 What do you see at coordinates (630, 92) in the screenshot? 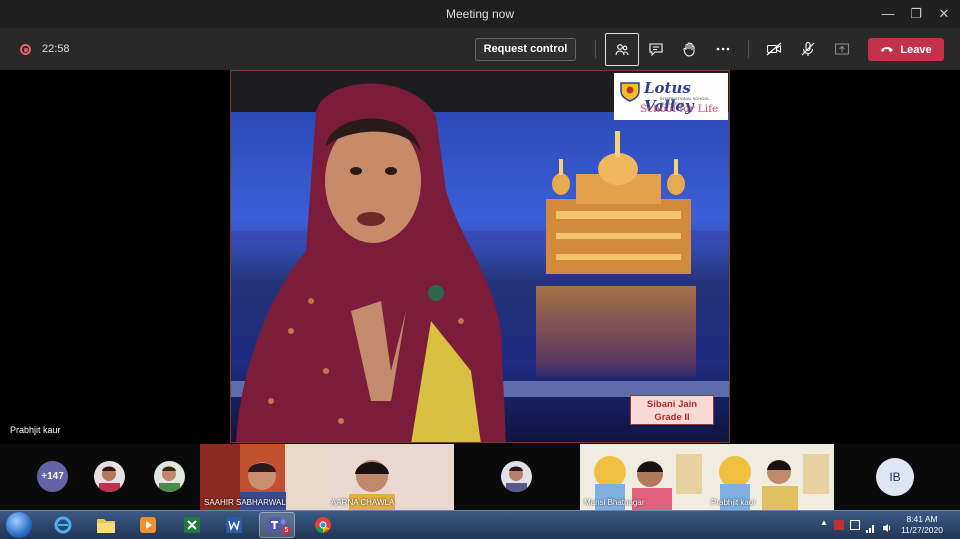
I see `school-crest-icon` at bounding box center [630, 92].